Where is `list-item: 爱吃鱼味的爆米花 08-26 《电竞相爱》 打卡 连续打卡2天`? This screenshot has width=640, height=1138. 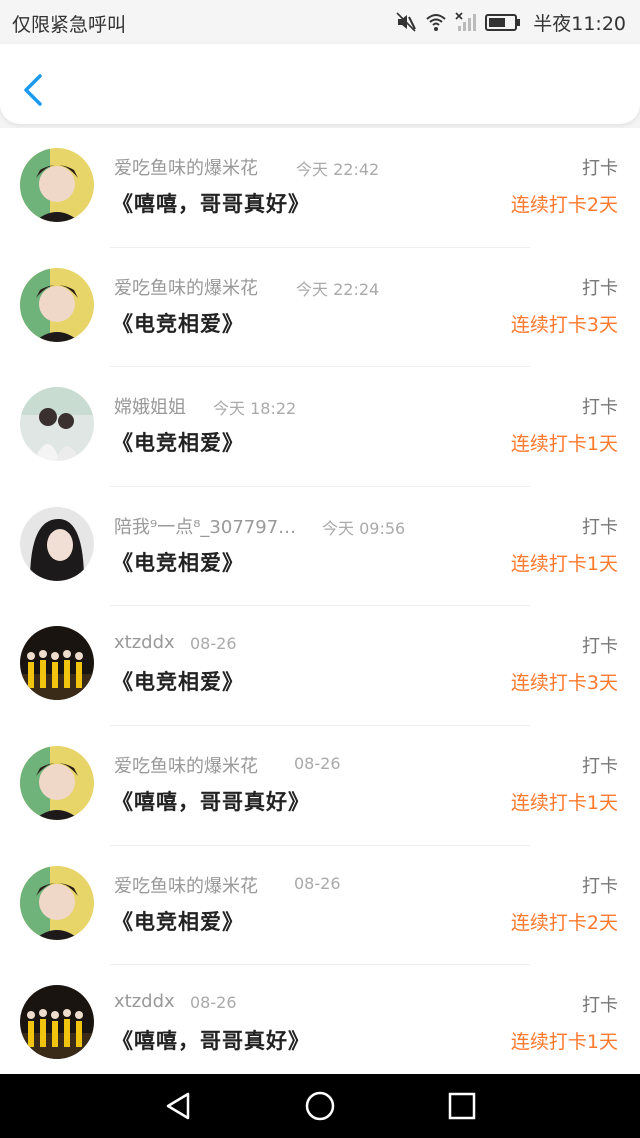 list-item: 爱吃鱼味的爆米花 08-26 《电竞相爱》 打卡 连续打卡2天 is located at coordinates (320, 906).